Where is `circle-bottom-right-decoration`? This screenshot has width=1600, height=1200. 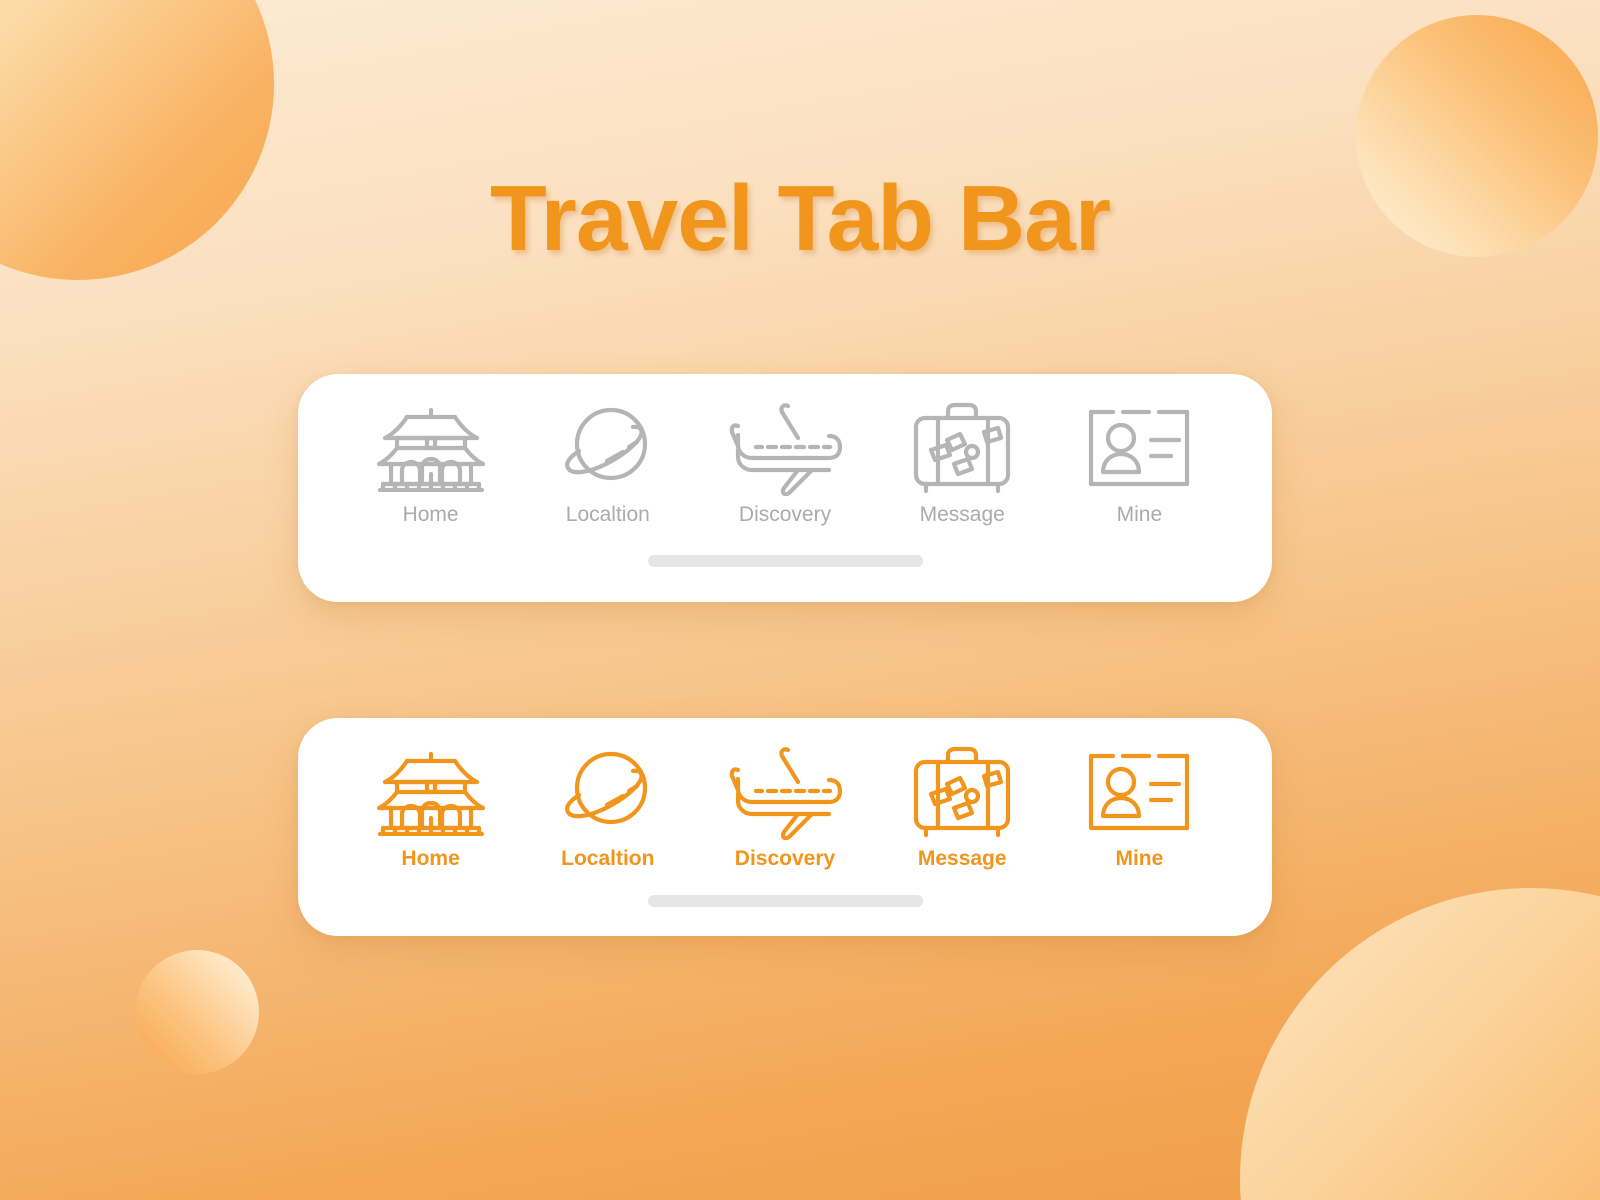 circle-bottom-right-decoration is located at coordinates (1420, 1044).